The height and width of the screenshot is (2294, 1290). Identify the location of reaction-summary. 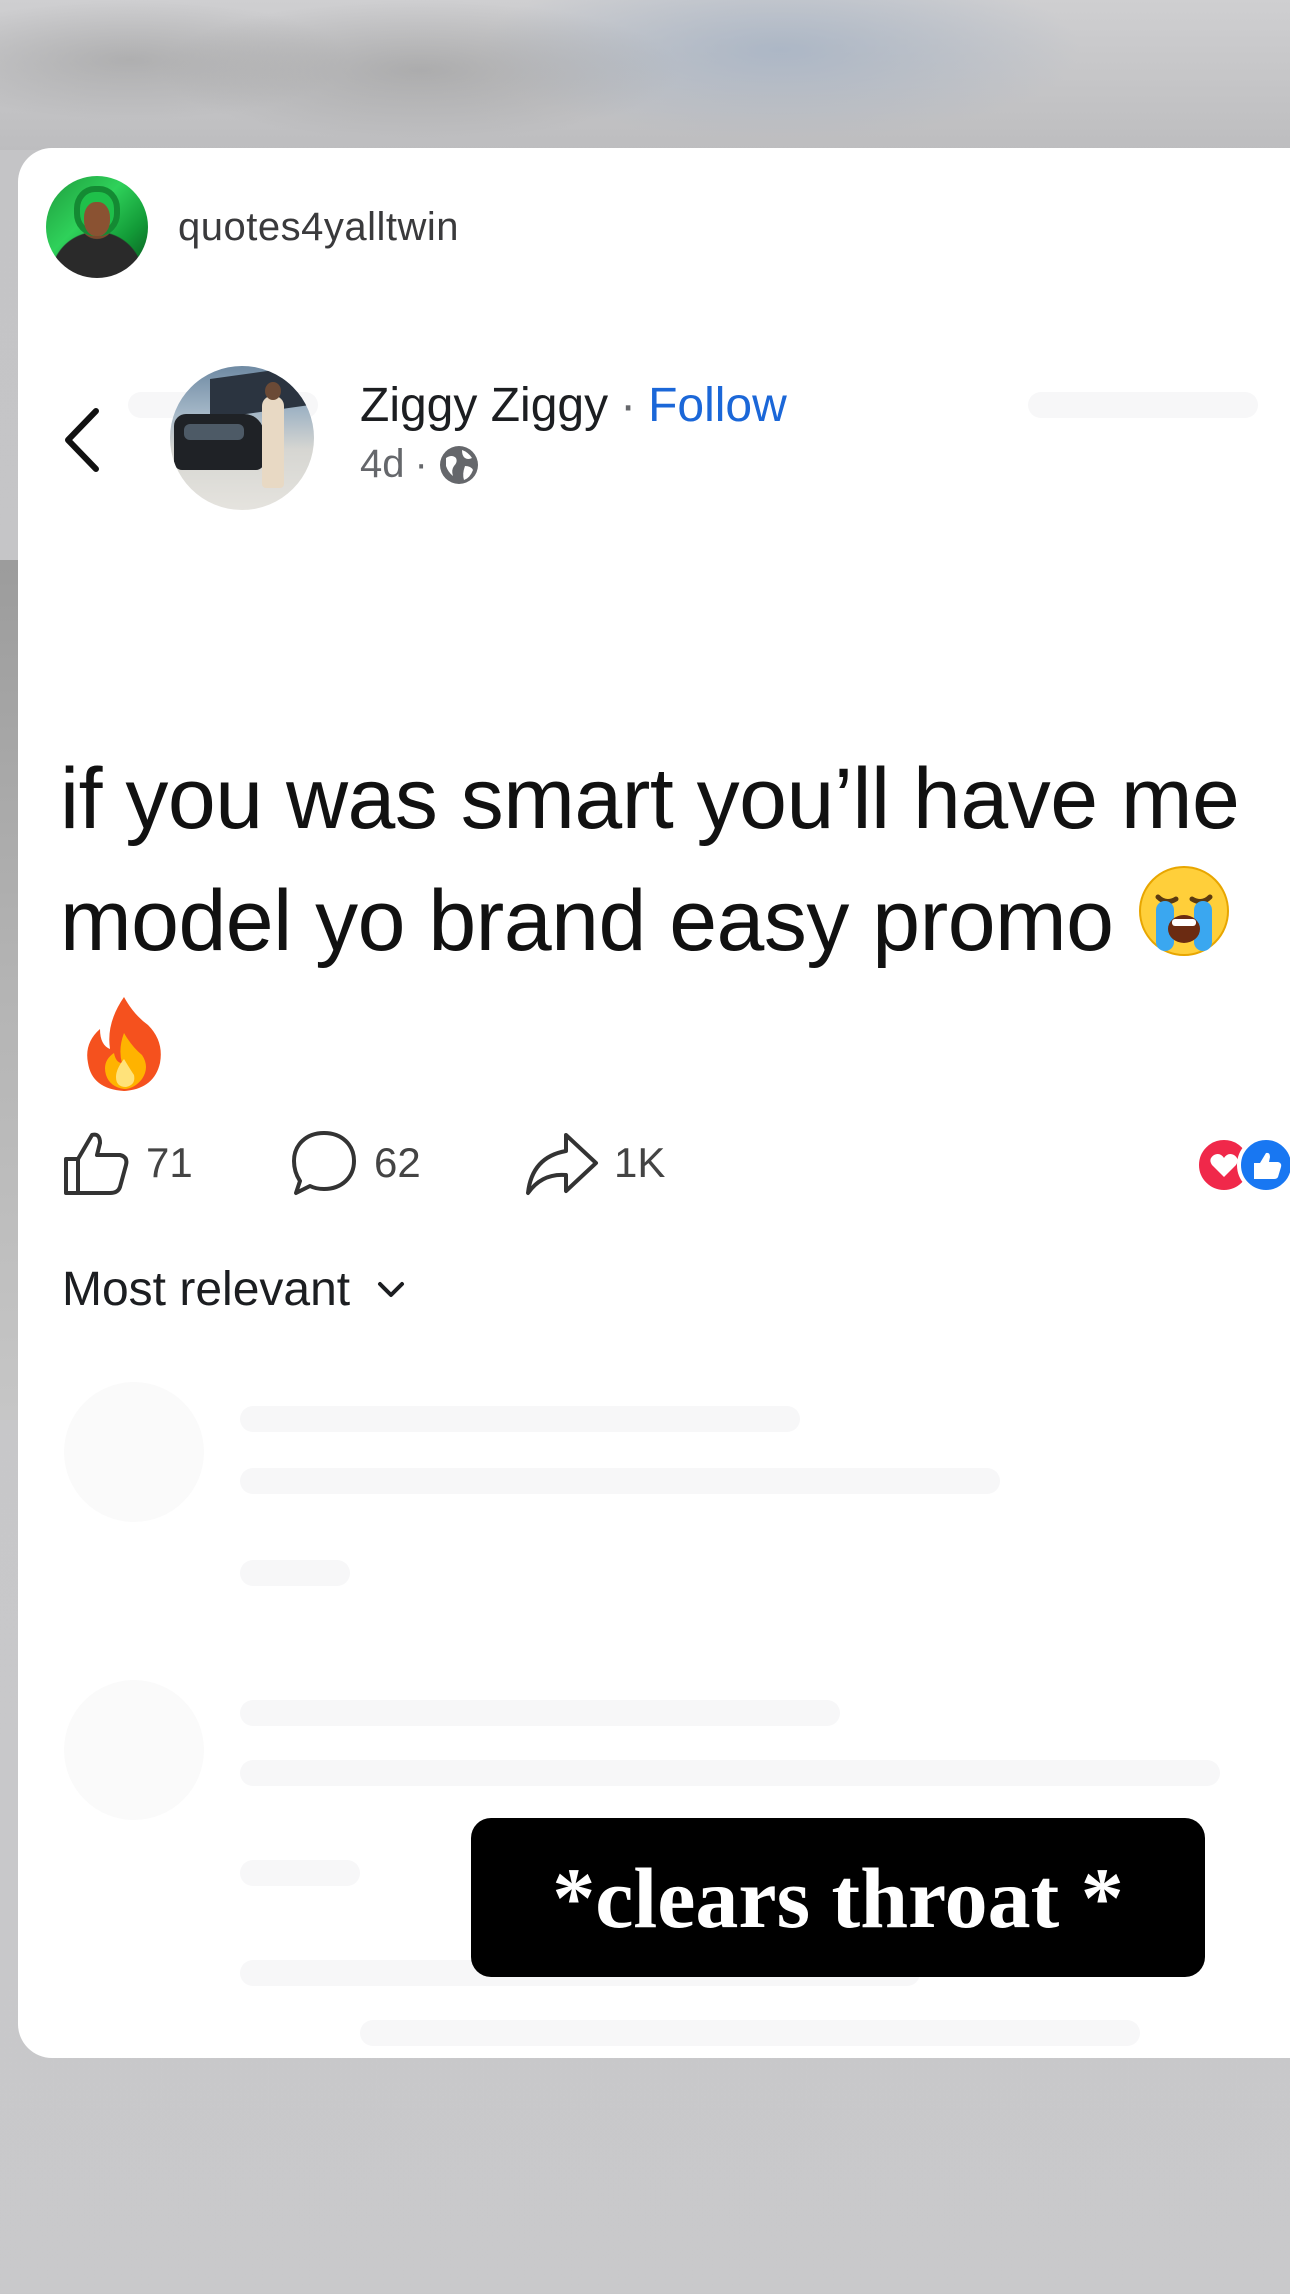
(1242, 1165).